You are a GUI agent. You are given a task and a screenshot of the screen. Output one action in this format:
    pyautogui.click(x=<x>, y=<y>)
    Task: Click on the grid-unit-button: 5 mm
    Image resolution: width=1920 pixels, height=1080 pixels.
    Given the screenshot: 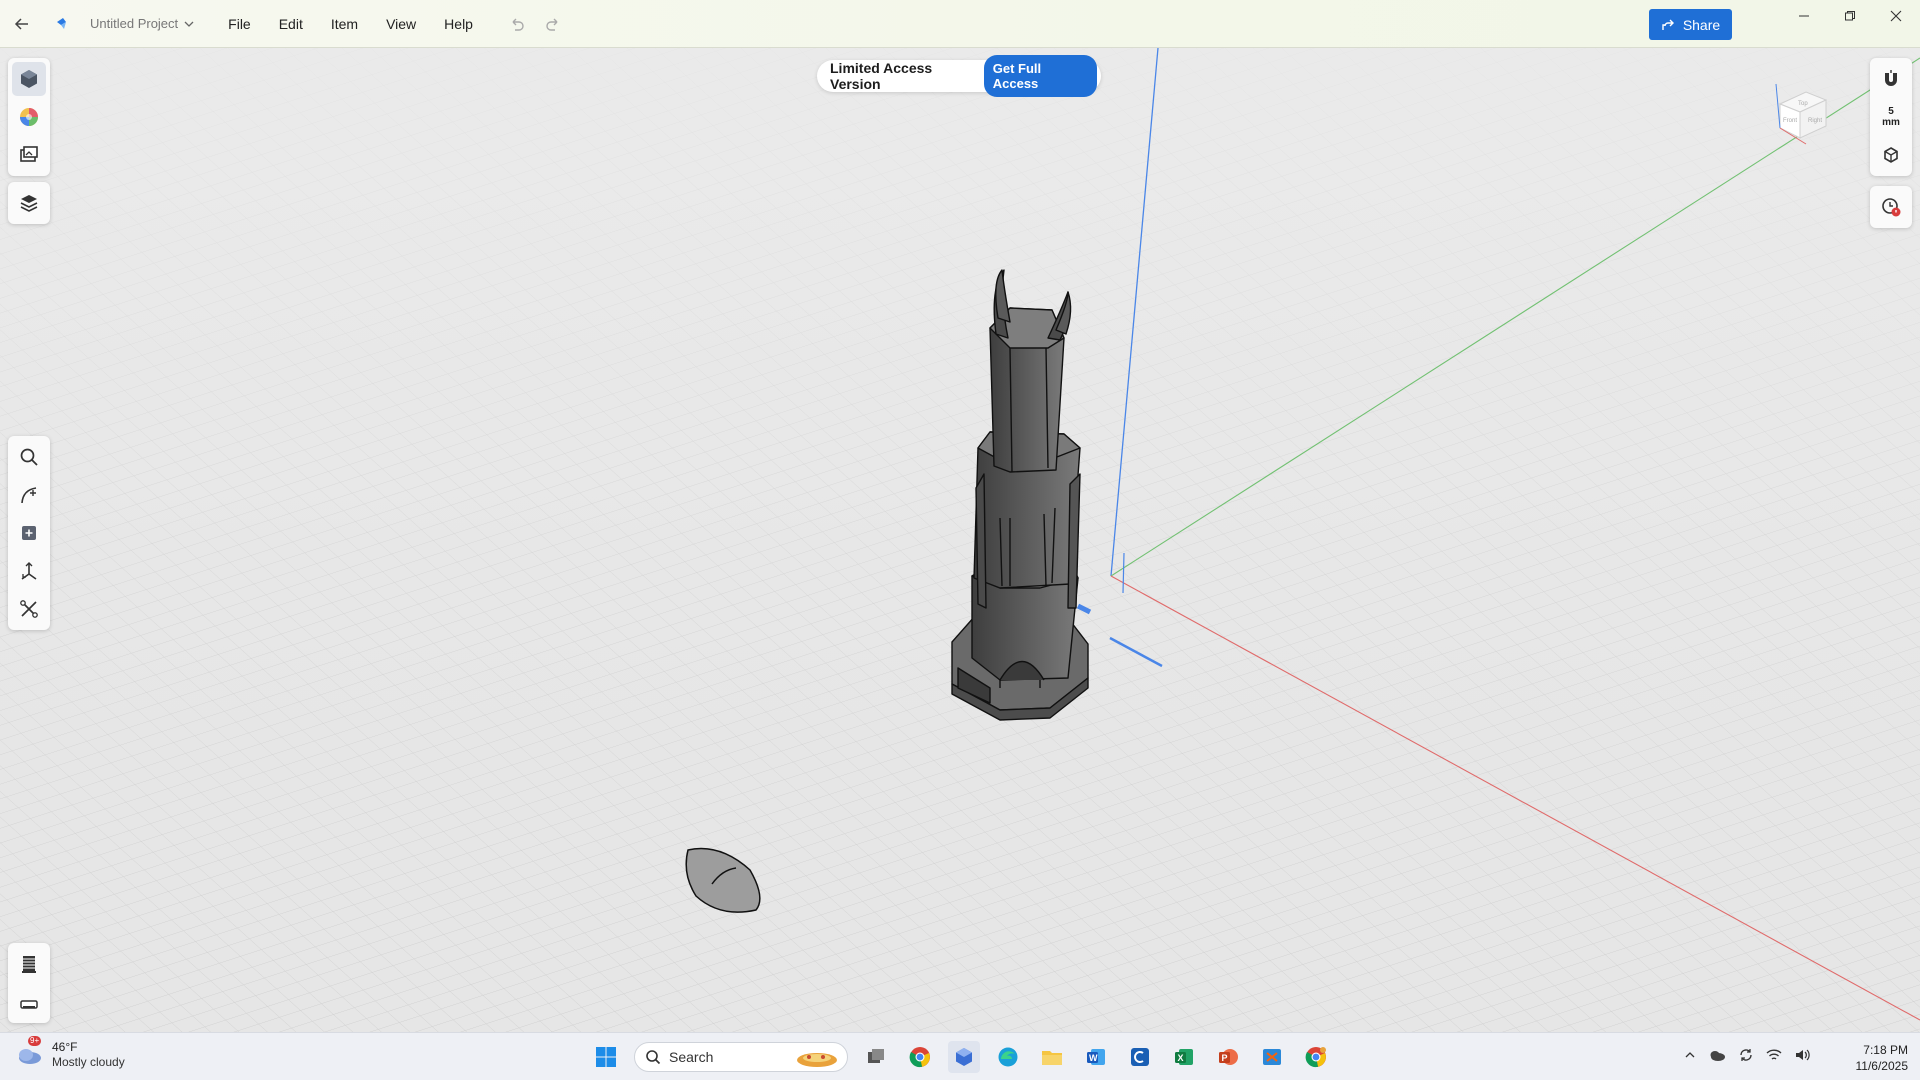 What is the action you would take?
    pyautogui.click(x=1891, y=117)
    